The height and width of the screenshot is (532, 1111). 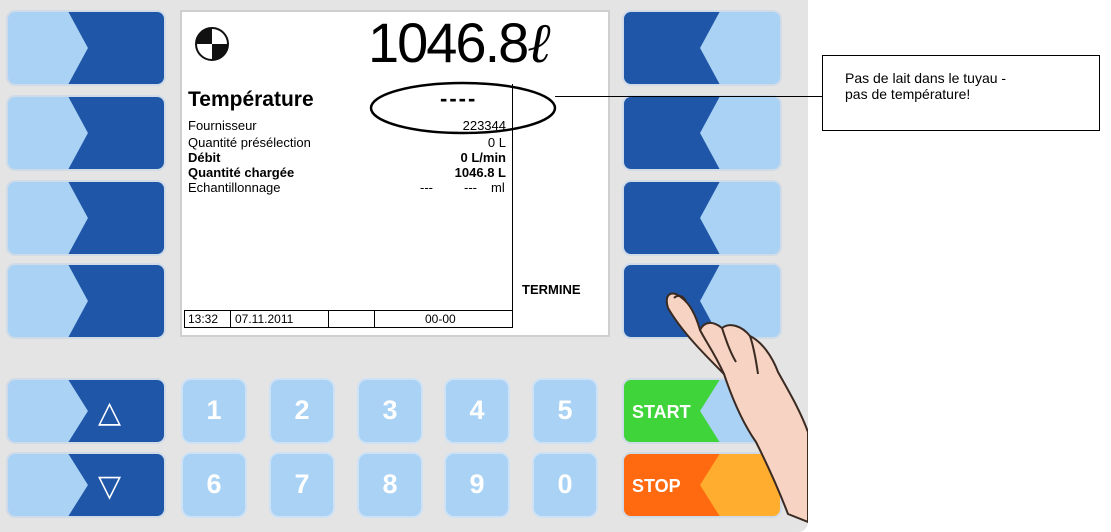 What do you see at coordinates (477, 485) in the screenshot?
I see `digit-key-9: 9` at bounding box center [477, 485].